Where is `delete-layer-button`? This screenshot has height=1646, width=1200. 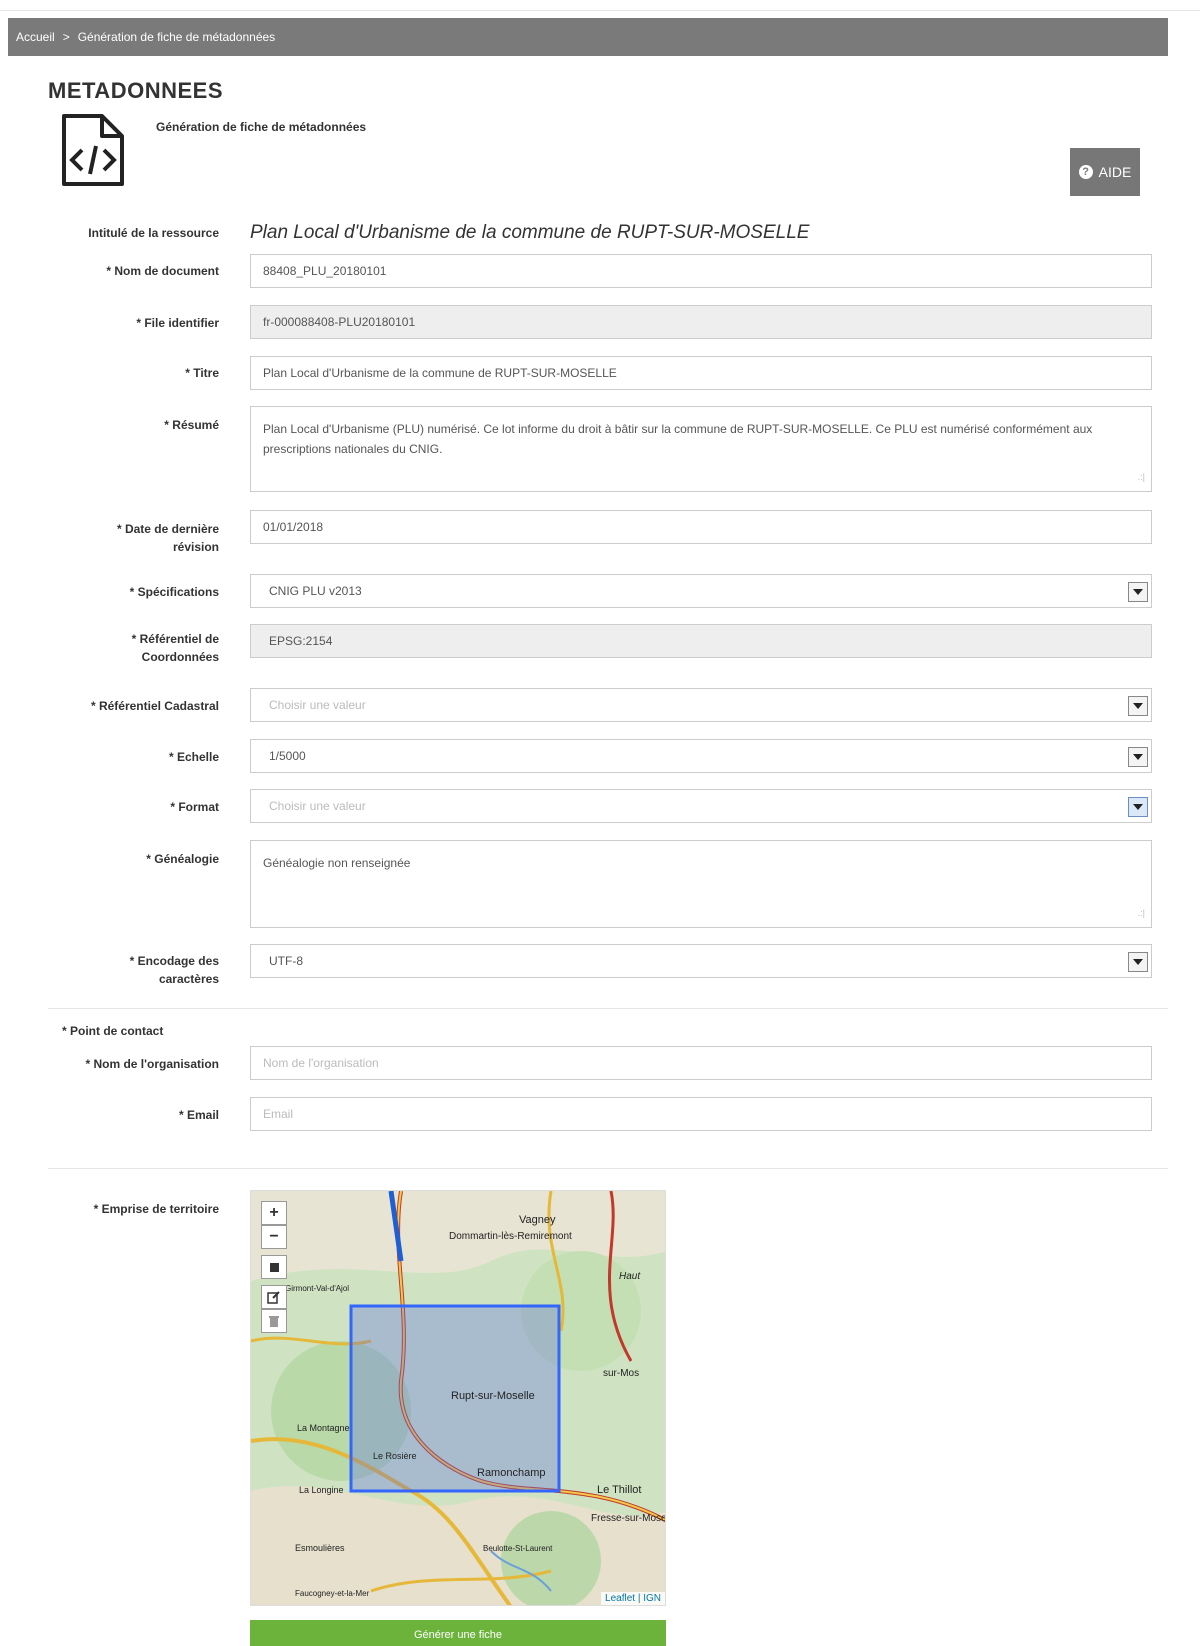 delete-layer-button is located at coordinates (274, 1321).